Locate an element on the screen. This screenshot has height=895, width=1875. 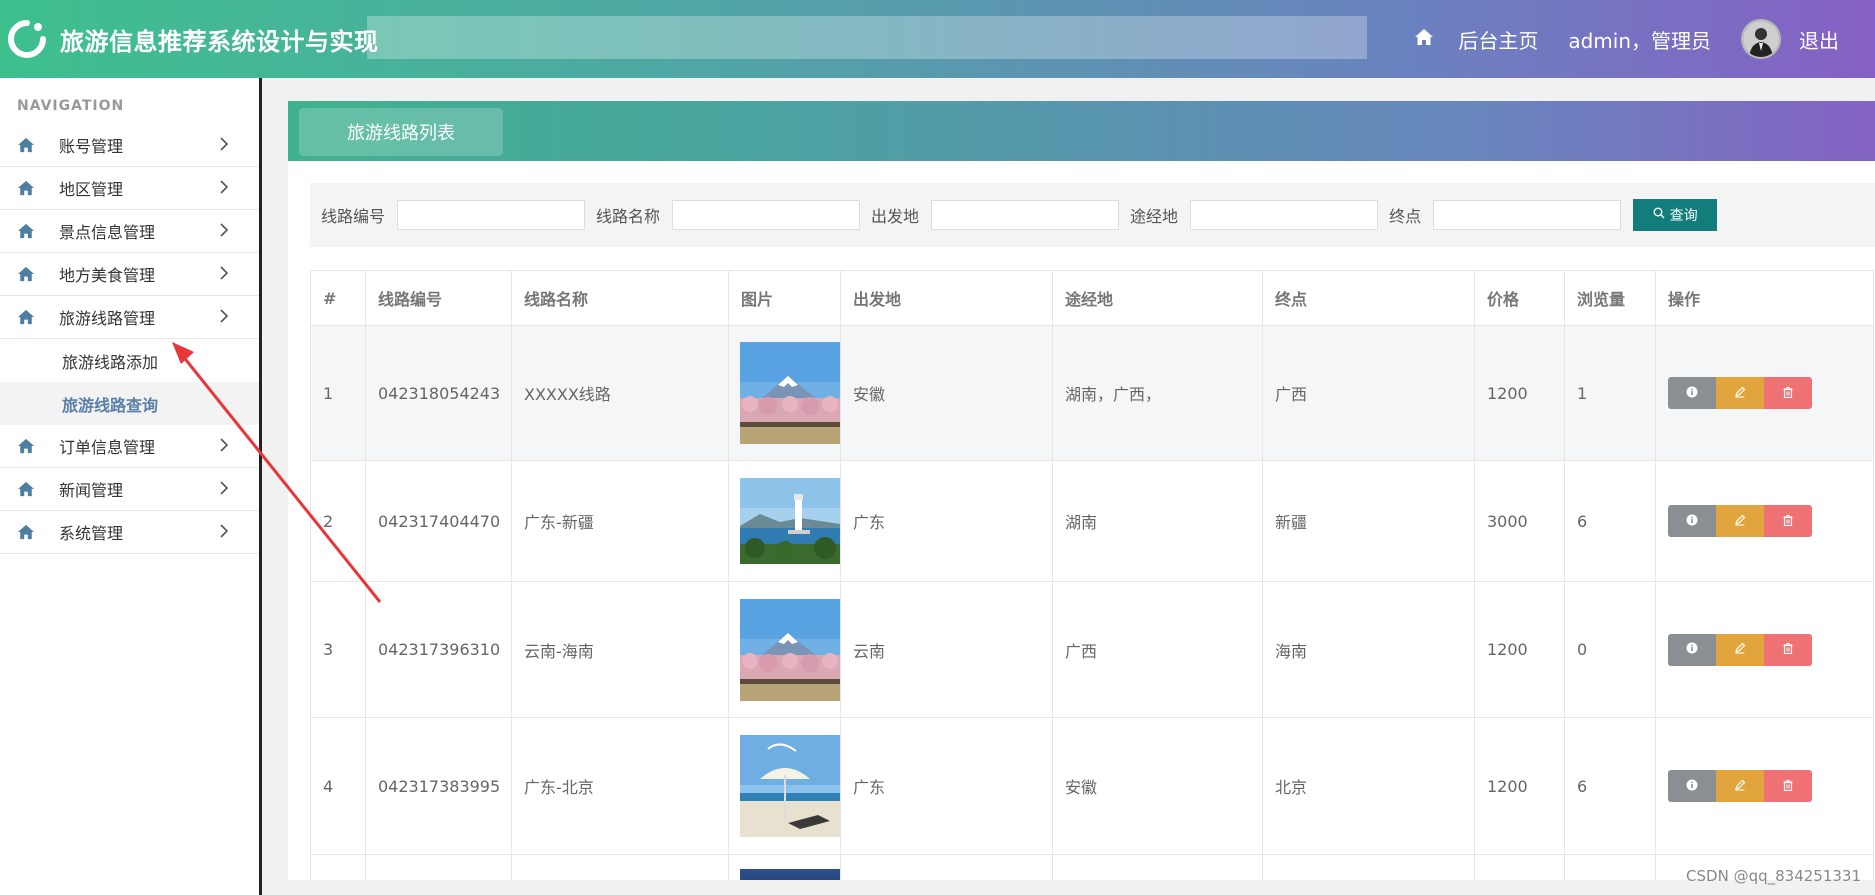
cell-departure: 云南 is located at coordinates (946, 649).